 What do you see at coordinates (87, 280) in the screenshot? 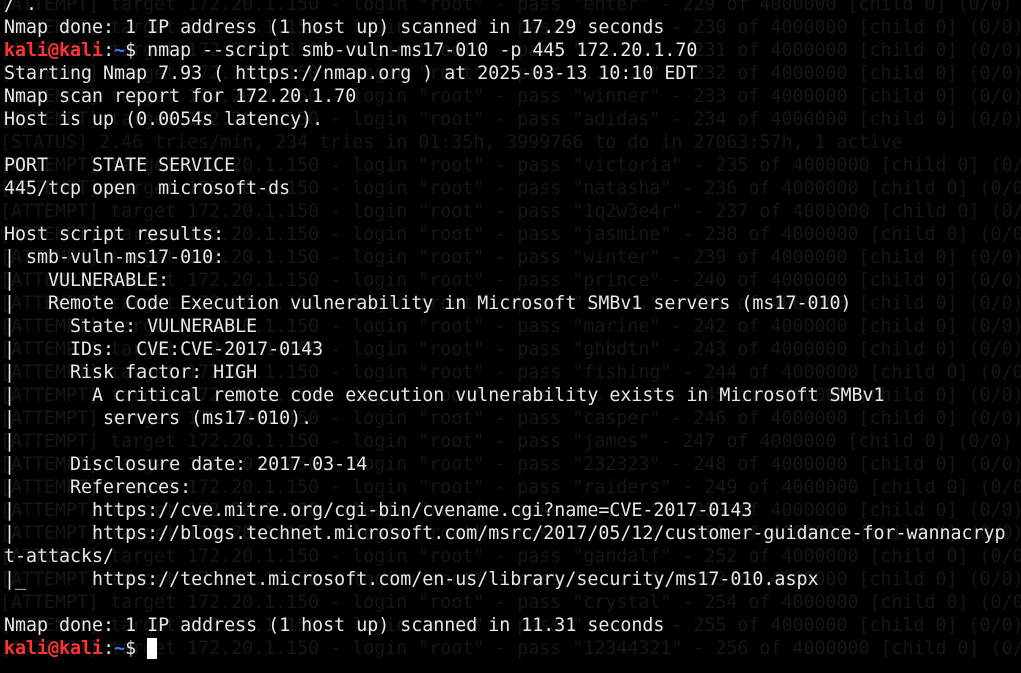
I see `output-line: | VULNERABLE:` at bounding box center [87, 280].